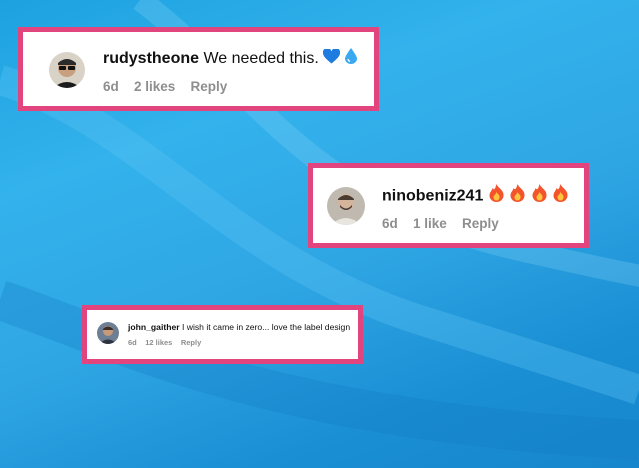 The width and height of the screenshot is (639, 468). Describe the element at coordinates (158, 342) in the screenshot. I see `like-count: 12 likes` at that location.